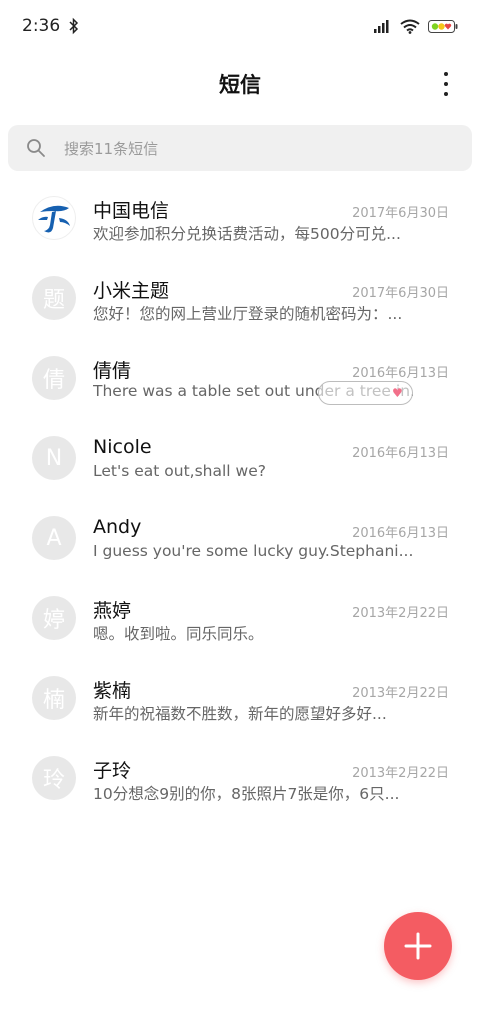 Image resolution: width=480 pixels, height=1013 pixels. Describe the element at coordinates (54, 778) in the screenshot. I see `avatar: 玲` at that location.